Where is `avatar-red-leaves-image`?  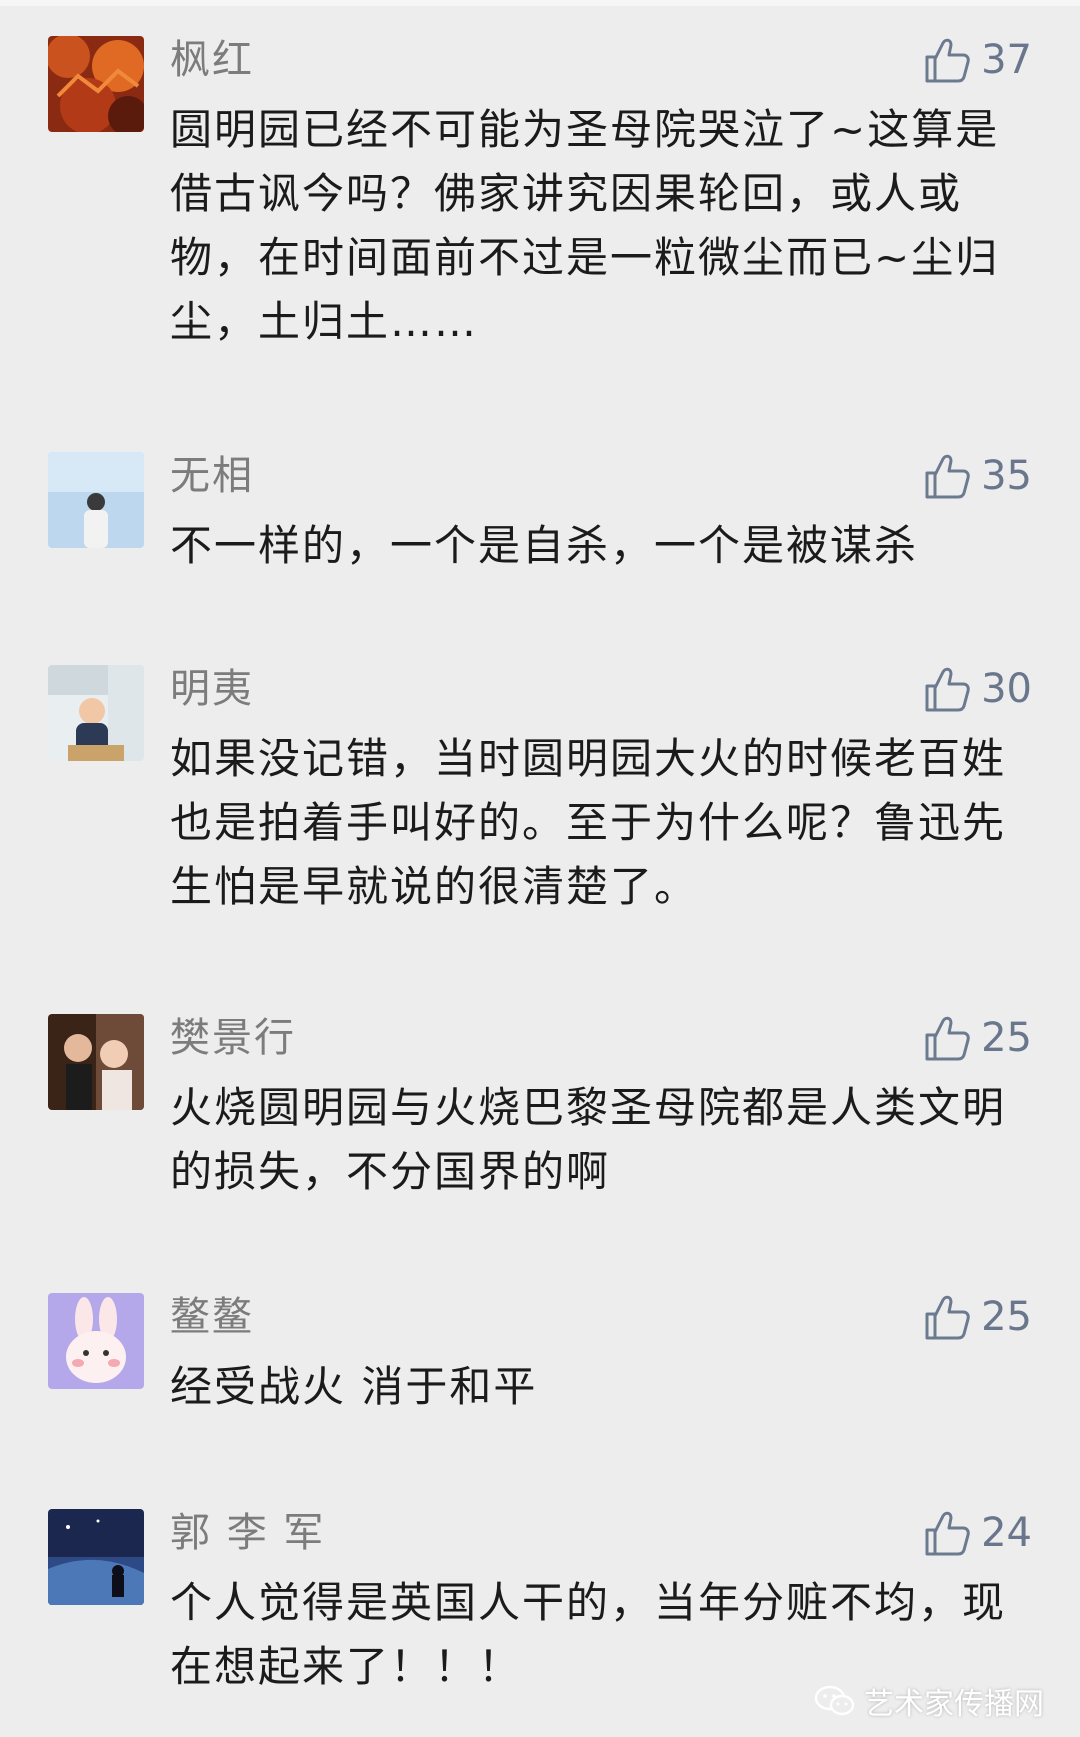 avatar-red-leaves-image is located at coordinates (96, 84).